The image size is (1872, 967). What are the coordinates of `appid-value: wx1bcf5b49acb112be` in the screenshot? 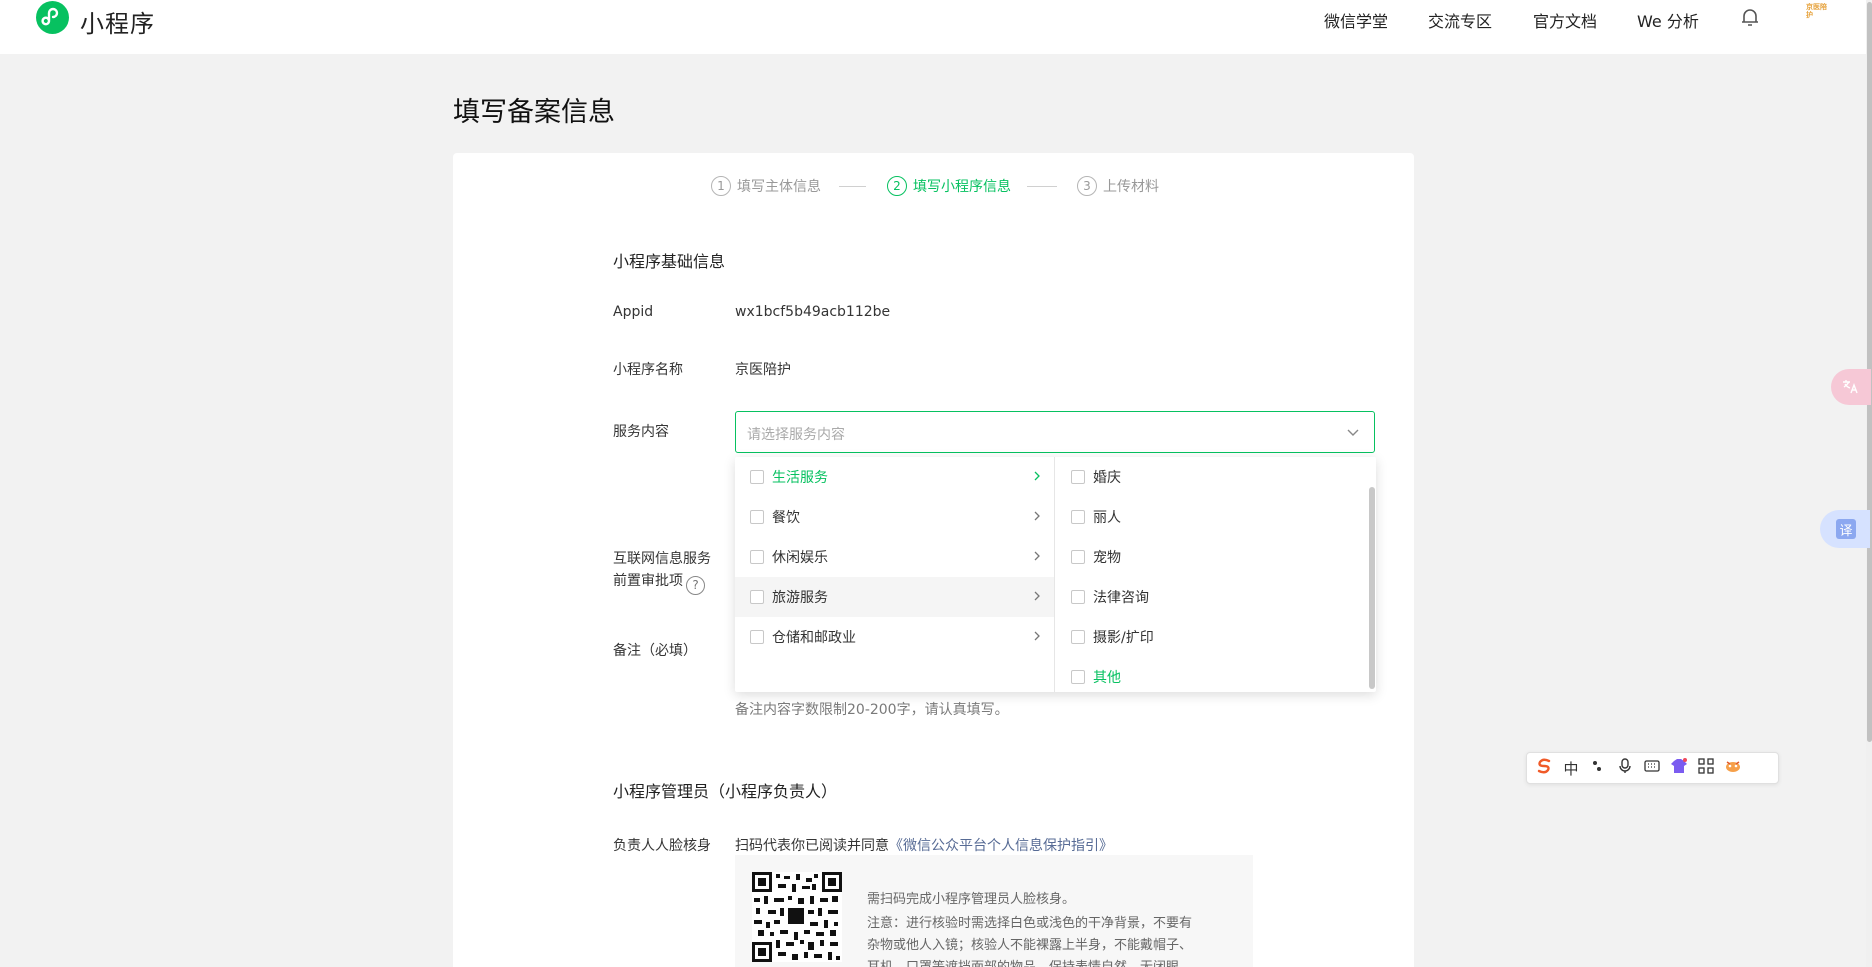 It's located at (813, 312).